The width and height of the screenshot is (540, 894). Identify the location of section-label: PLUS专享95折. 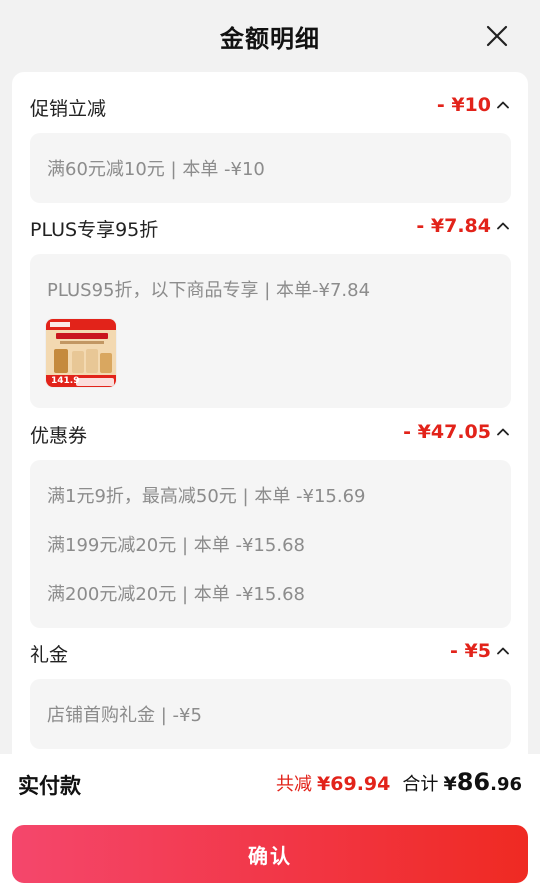
(94, 230).